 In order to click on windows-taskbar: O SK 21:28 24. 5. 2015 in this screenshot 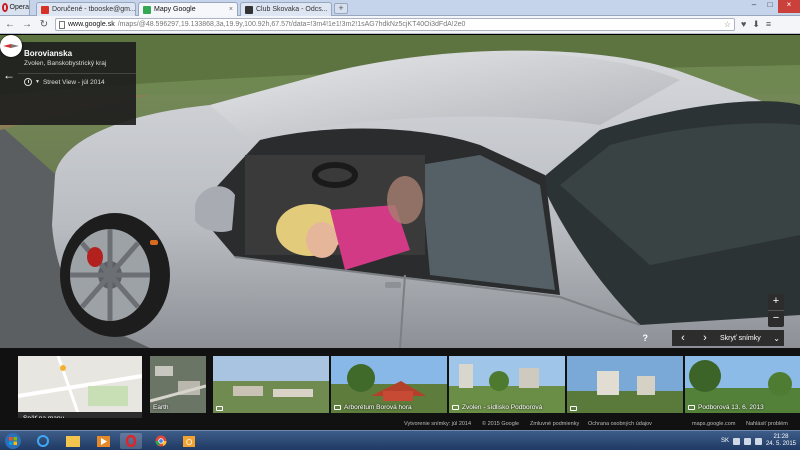, I will do `click(400, 440)`.